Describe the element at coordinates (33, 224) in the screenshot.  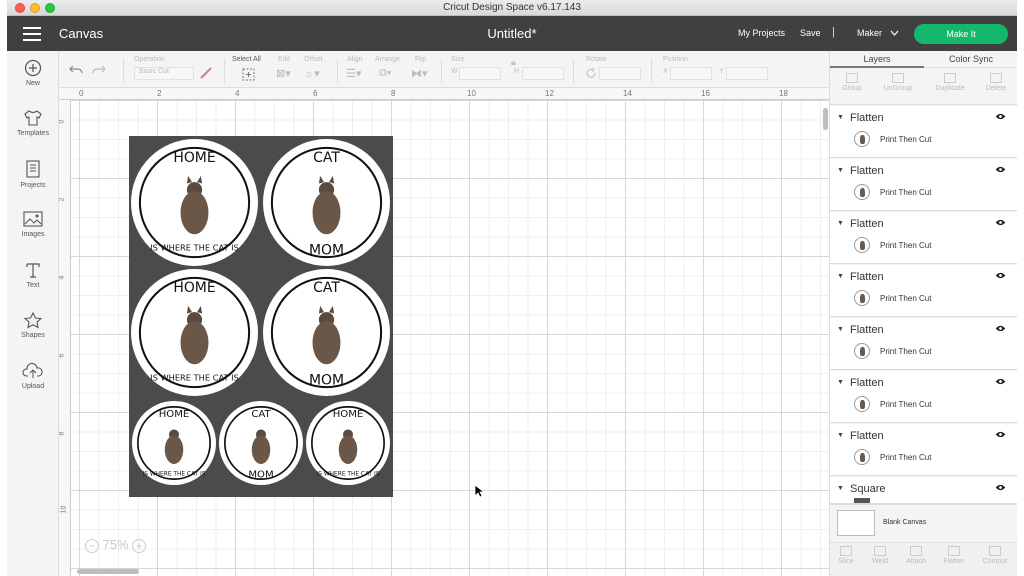
I see `sidebar-item-images: Images` at that location.